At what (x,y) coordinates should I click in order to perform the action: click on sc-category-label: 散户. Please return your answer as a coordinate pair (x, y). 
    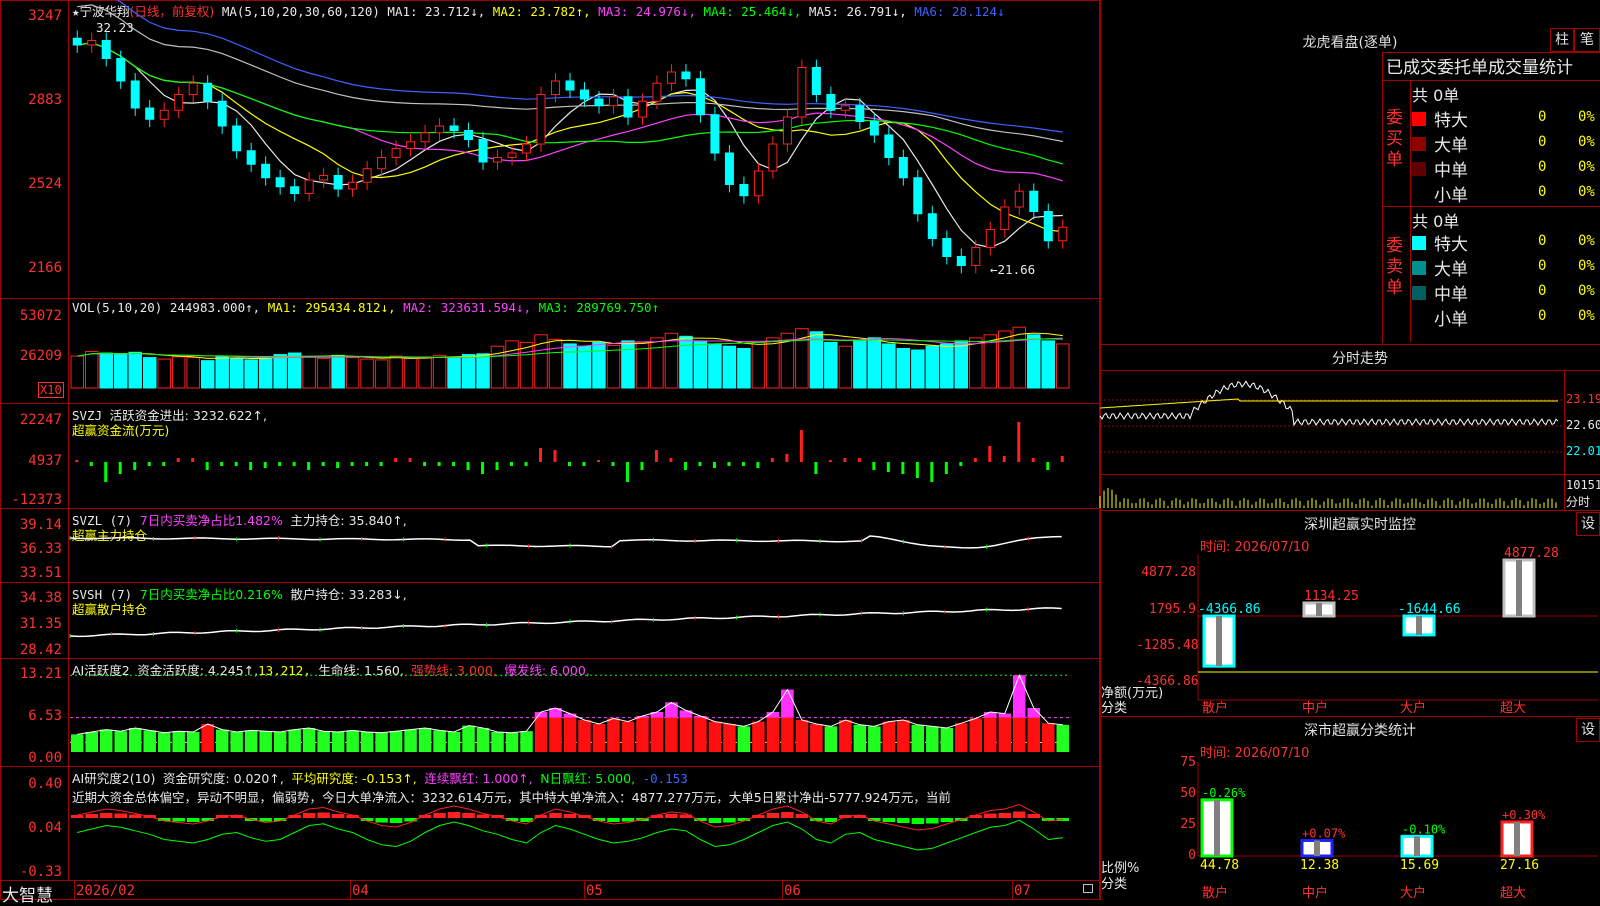
    Looking at the image, I should click on (1215, 893).